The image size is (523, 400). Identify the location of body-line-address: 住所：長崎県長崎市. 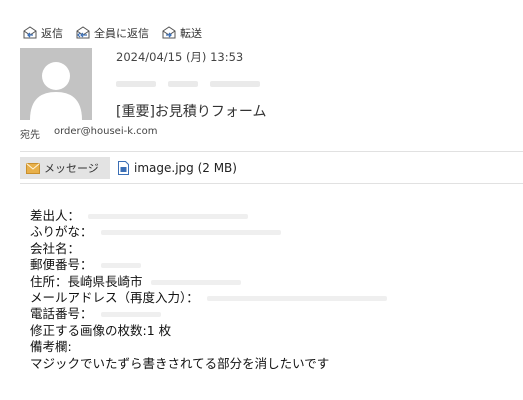
(208, 282).